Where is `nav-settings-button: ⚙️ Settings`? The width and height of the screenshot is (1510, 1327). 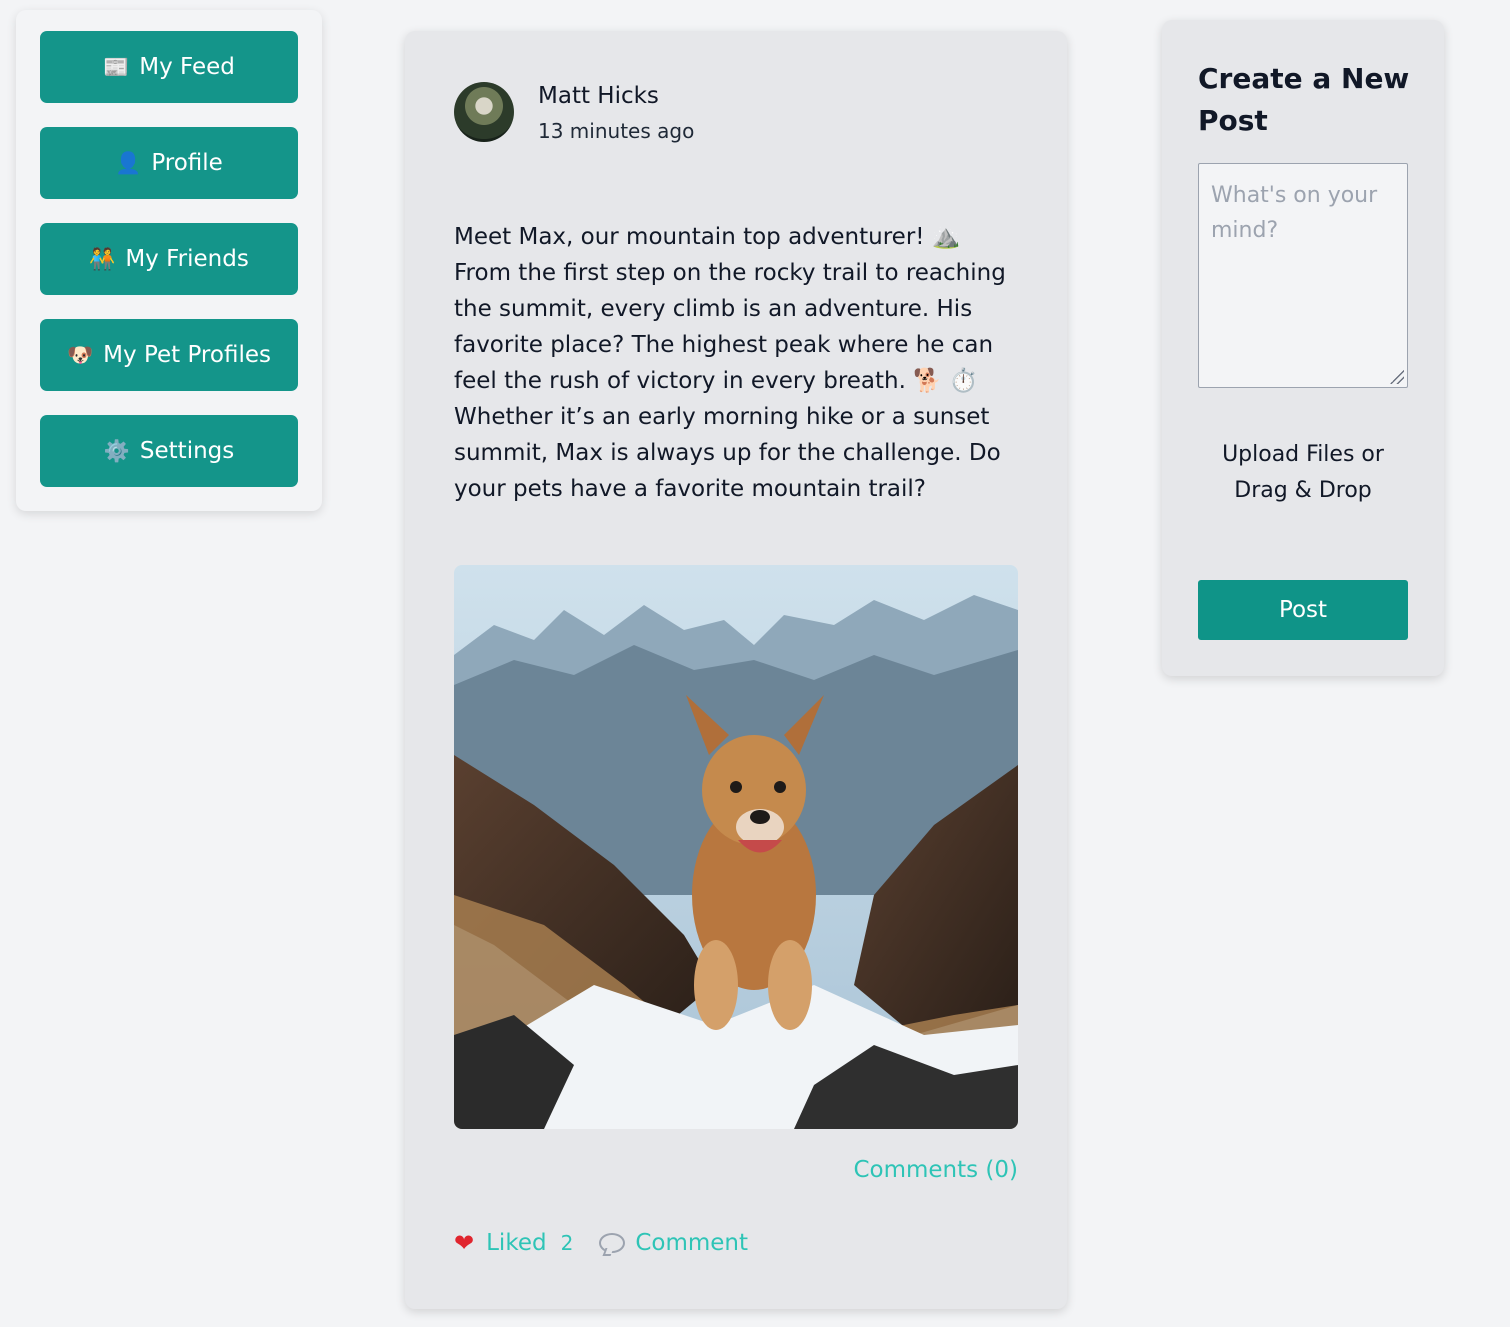 nav-settings-button: ⚙️ Settings is located at coordinates (169, 451).